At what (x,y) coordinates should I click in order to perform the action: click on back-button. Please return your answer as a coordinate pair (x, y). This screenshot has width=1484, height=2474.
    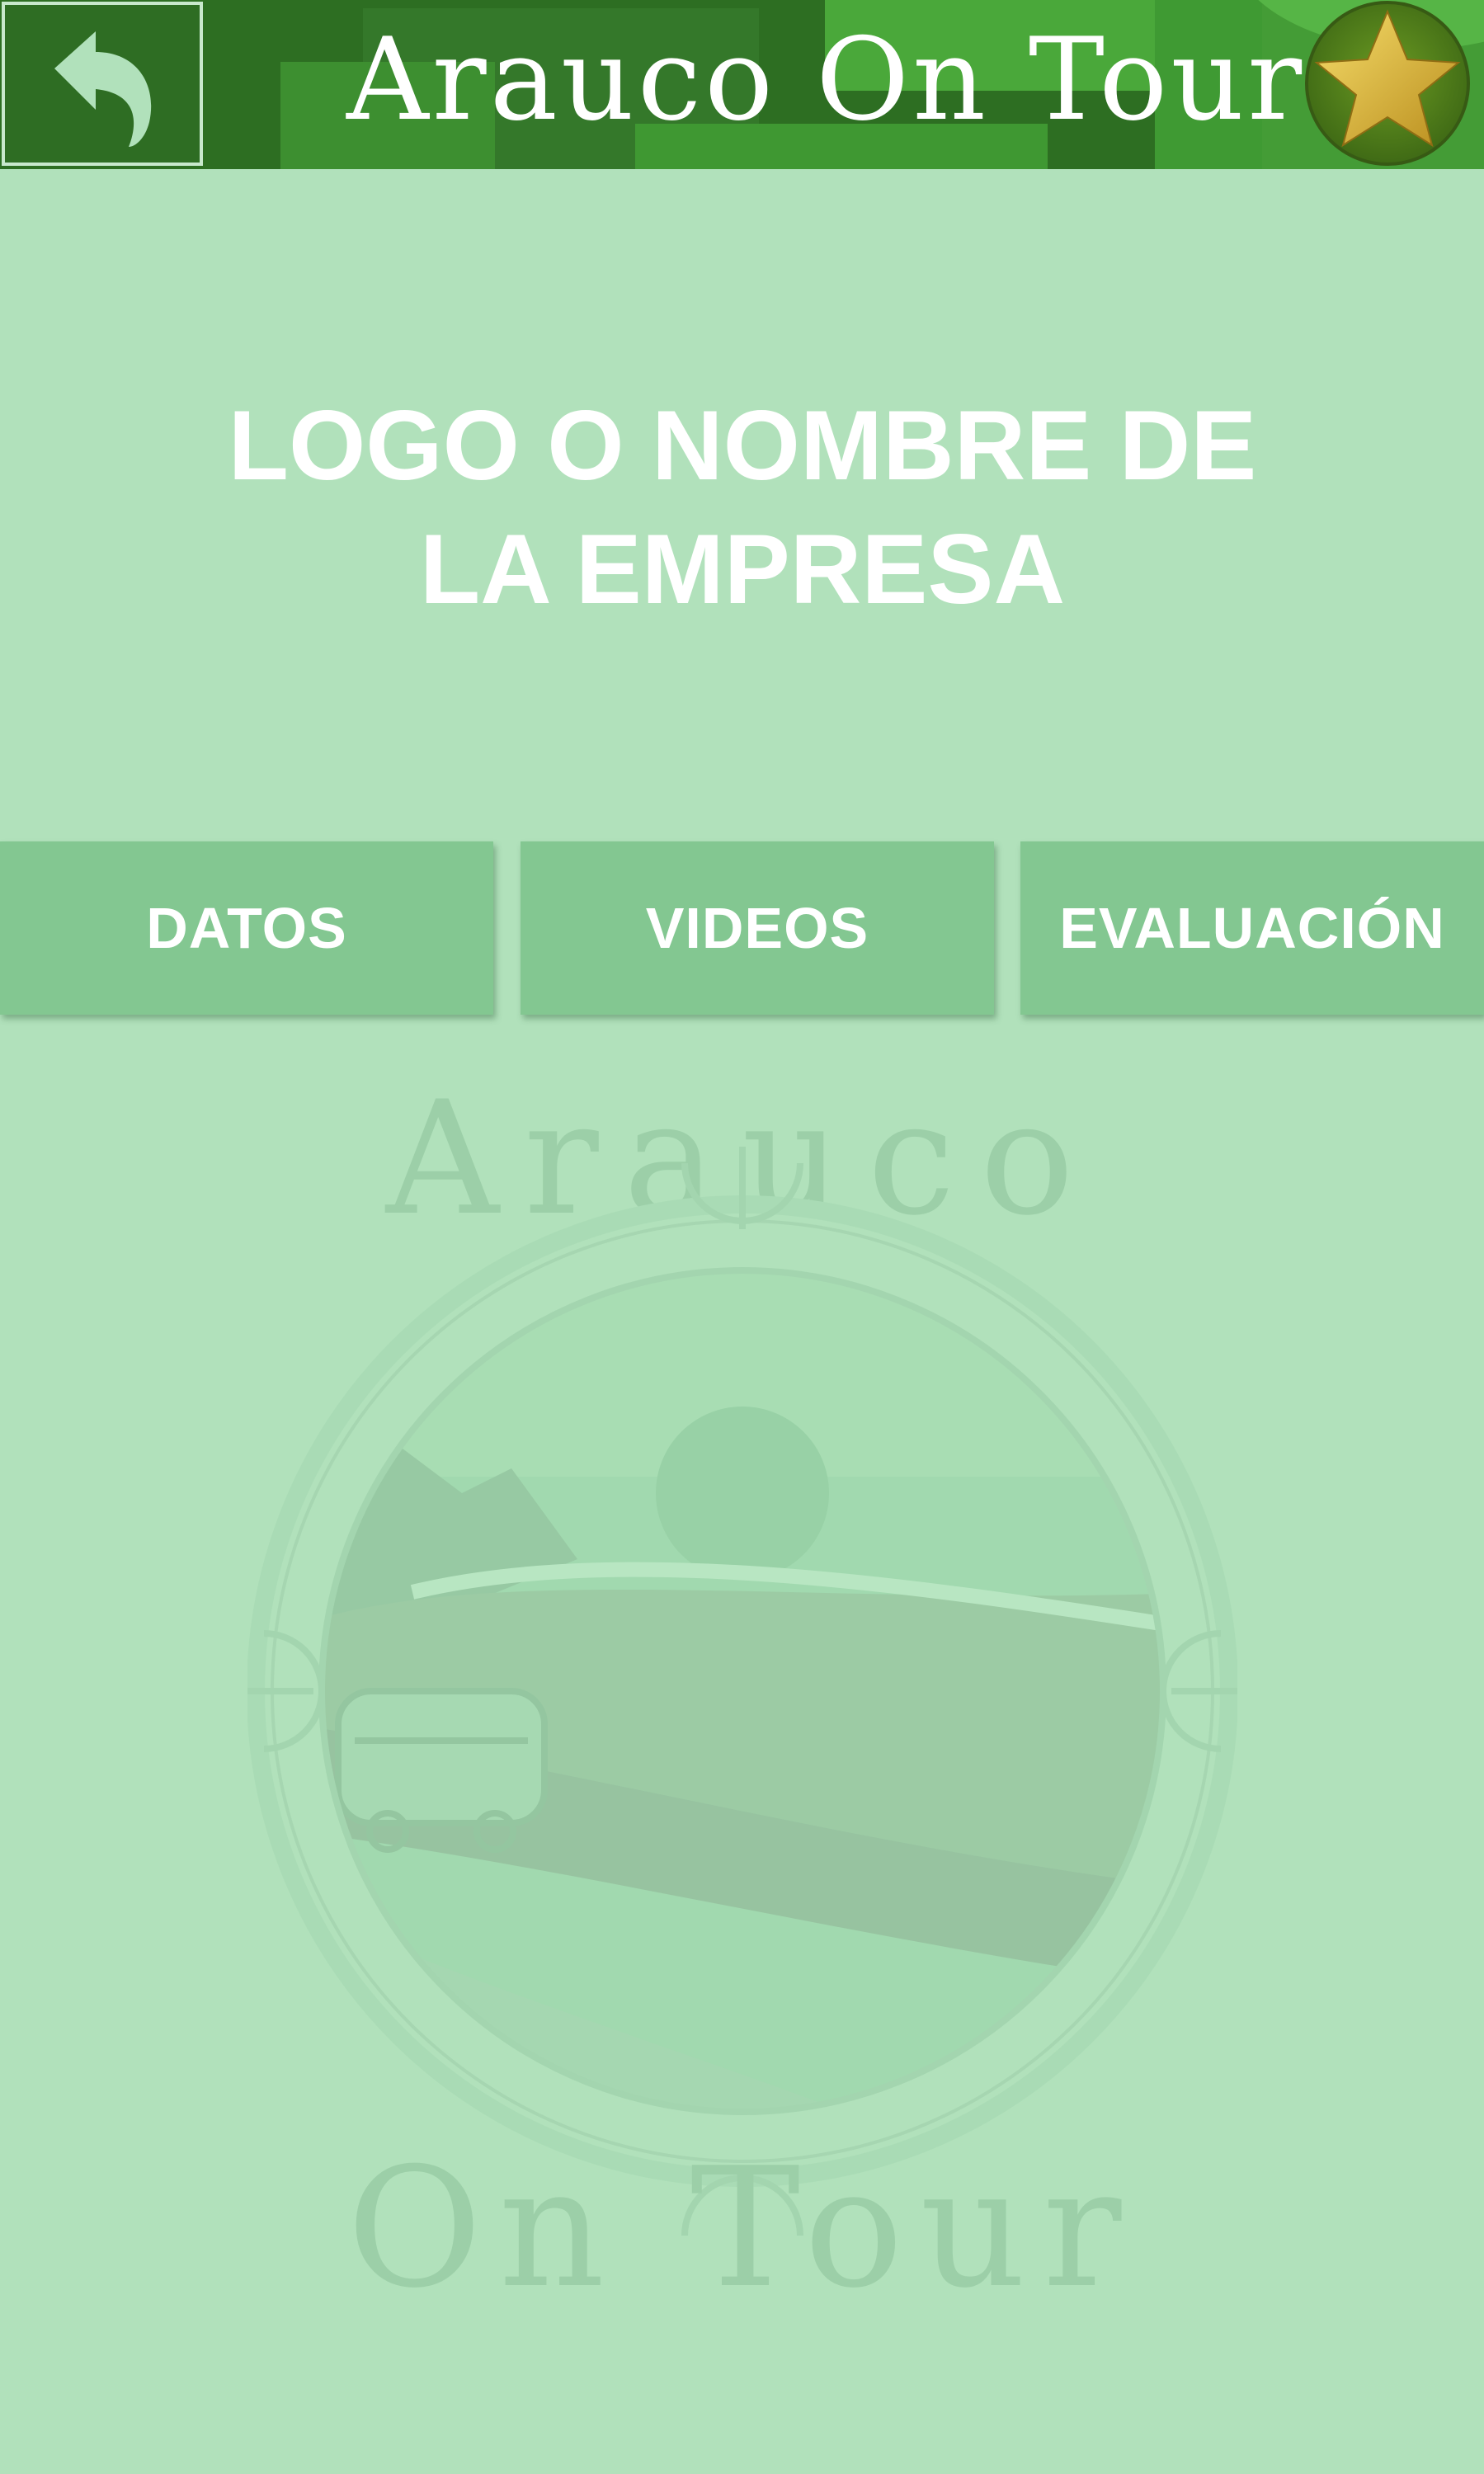
    Looking at the image, I should click on (102, 84).